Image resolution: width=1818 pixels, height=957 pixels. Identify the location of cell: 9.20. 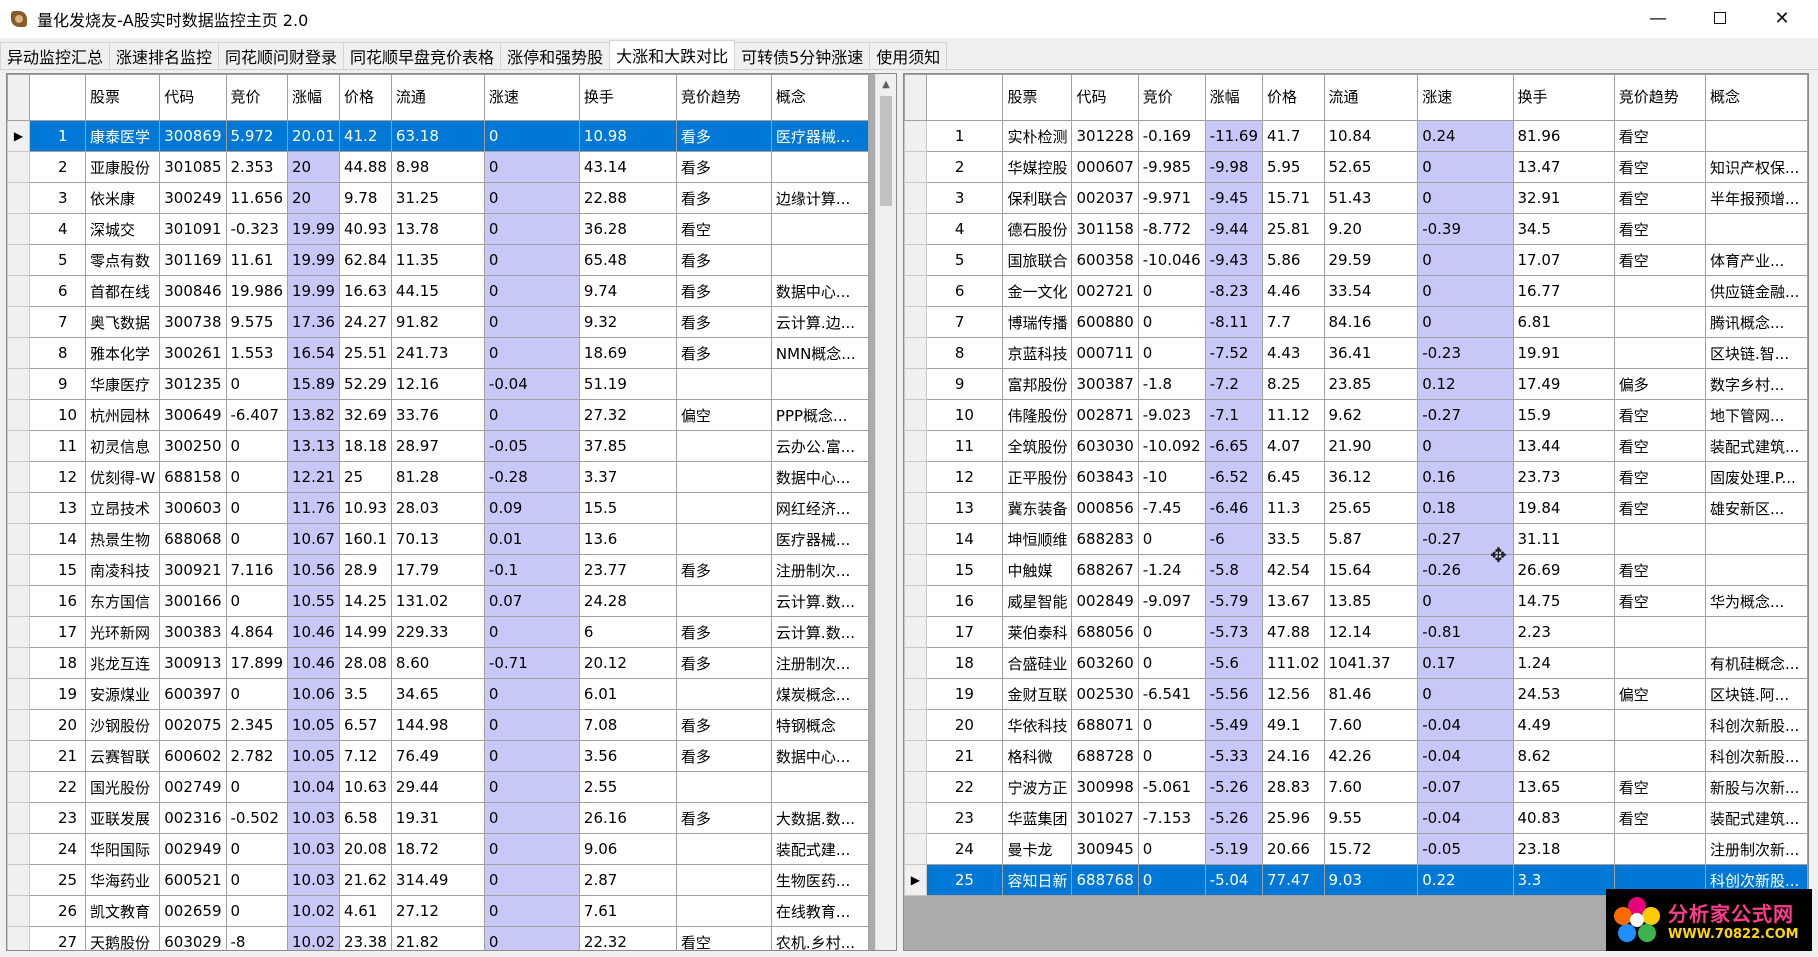
(1371, 229).